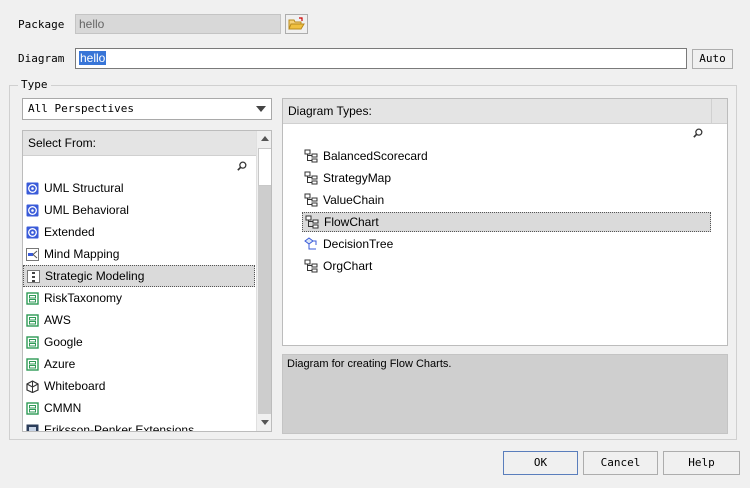 This screenshot has height=488, width=750. What do you see at coordinates (41, 58) in the screenshot?
I see `diagram-label: Diagram` at bounding box center [41, 58].